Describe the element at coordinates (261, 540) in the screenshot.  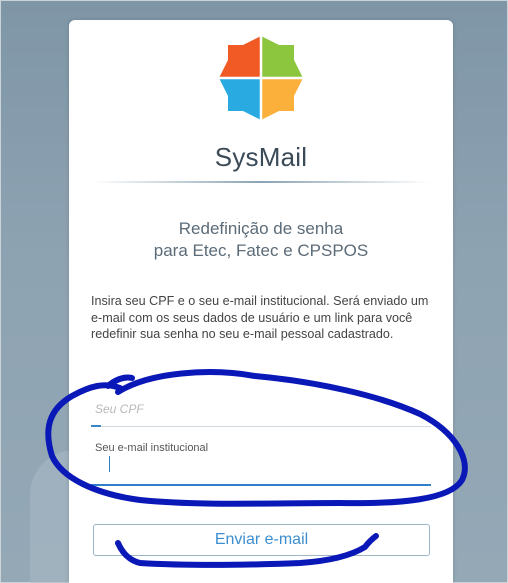
I see `send-email-button: Enviar e-mail` at that location.